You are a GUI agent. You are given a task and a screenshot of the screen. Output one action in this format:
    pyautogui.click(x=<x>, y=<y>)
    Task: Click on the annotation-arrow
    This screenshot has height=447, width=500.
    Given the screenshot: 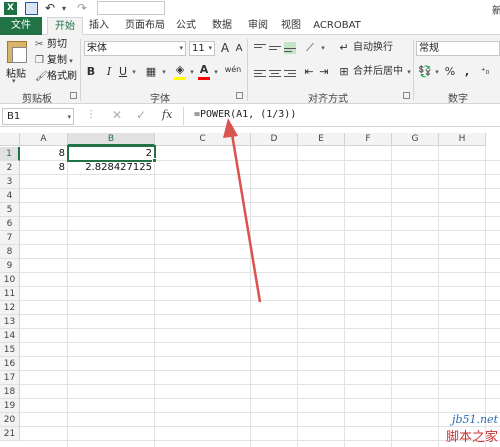 What is the action you would take?
    pyautogui.click(x=242, y=210)
    